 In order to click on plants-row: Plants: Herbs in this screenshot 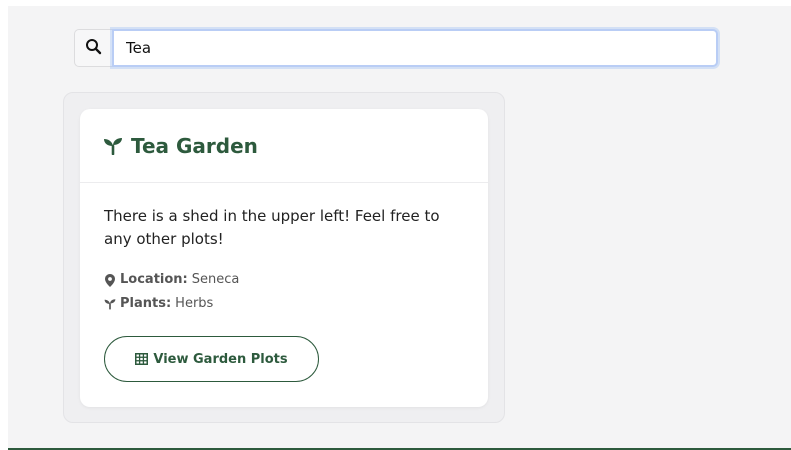, I will do `click(284, 304)`.